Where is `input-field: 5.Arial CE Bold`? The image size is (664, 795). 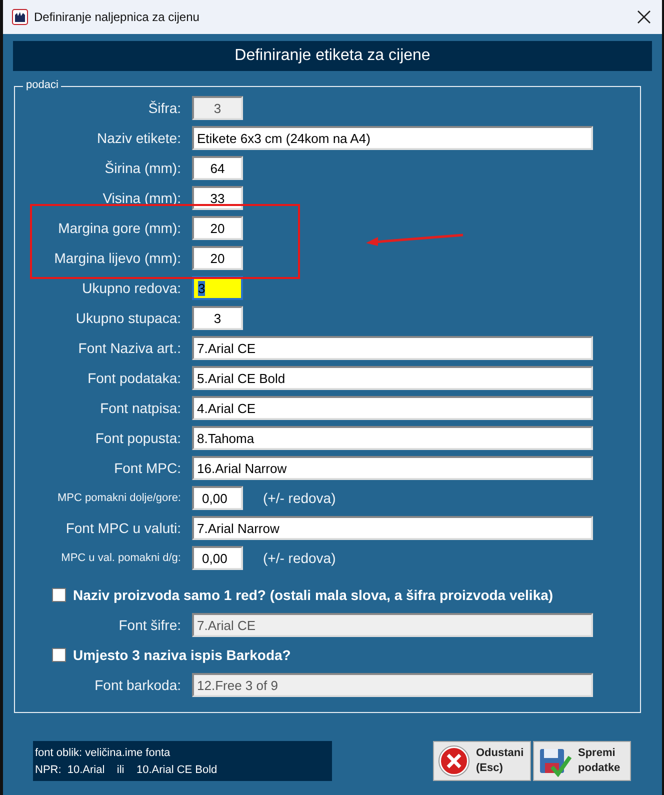 input-field: 5.Arial CE Bold is located at coordinates (392, 378).